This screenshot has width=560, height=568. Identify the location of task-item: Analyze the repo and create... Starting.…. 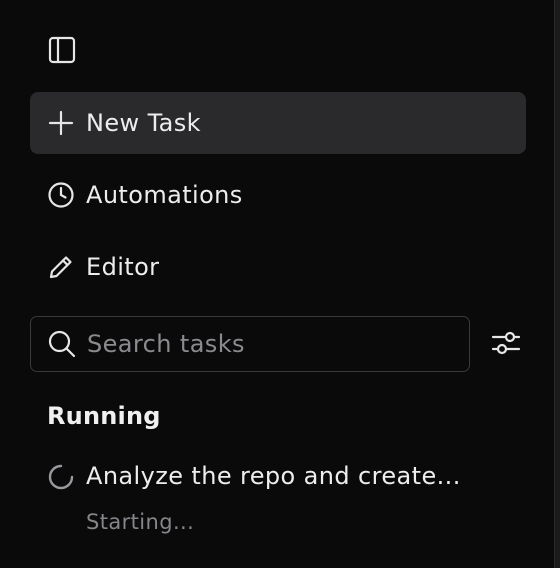
(278, 500).